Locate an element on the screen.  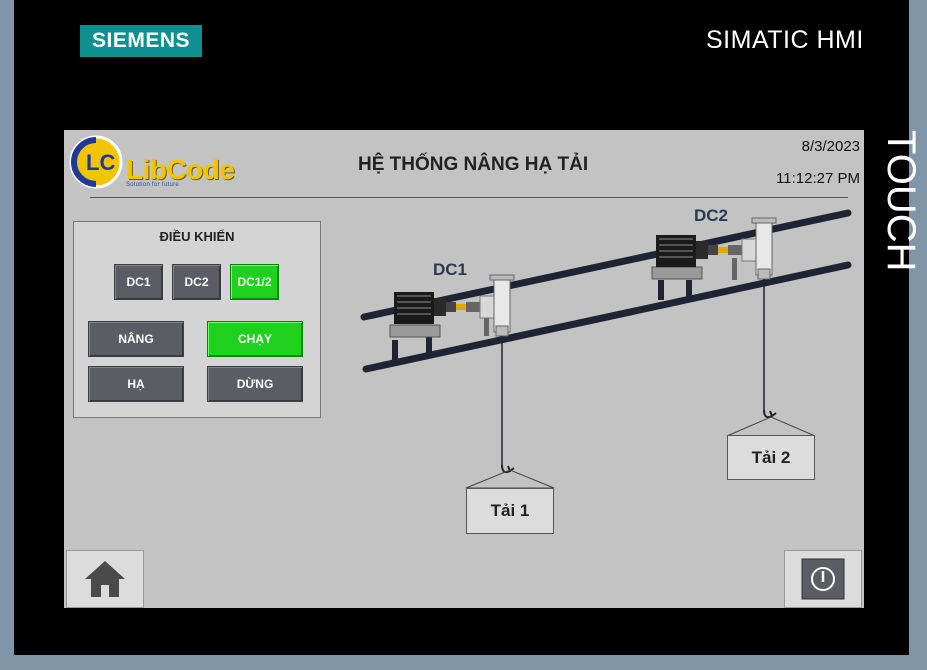
hook-2-icon is located at coordinates (770, 414).